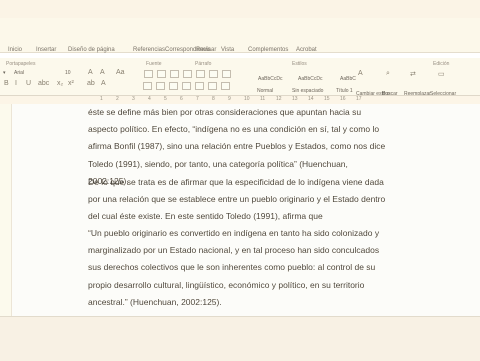 Image resolution: width=480 pixels, height=361 pixels. Describe the element at coordinates (310, 79) in the screenshot. I see `style-preview-no-spacing: AaBbCcDc` at that location.